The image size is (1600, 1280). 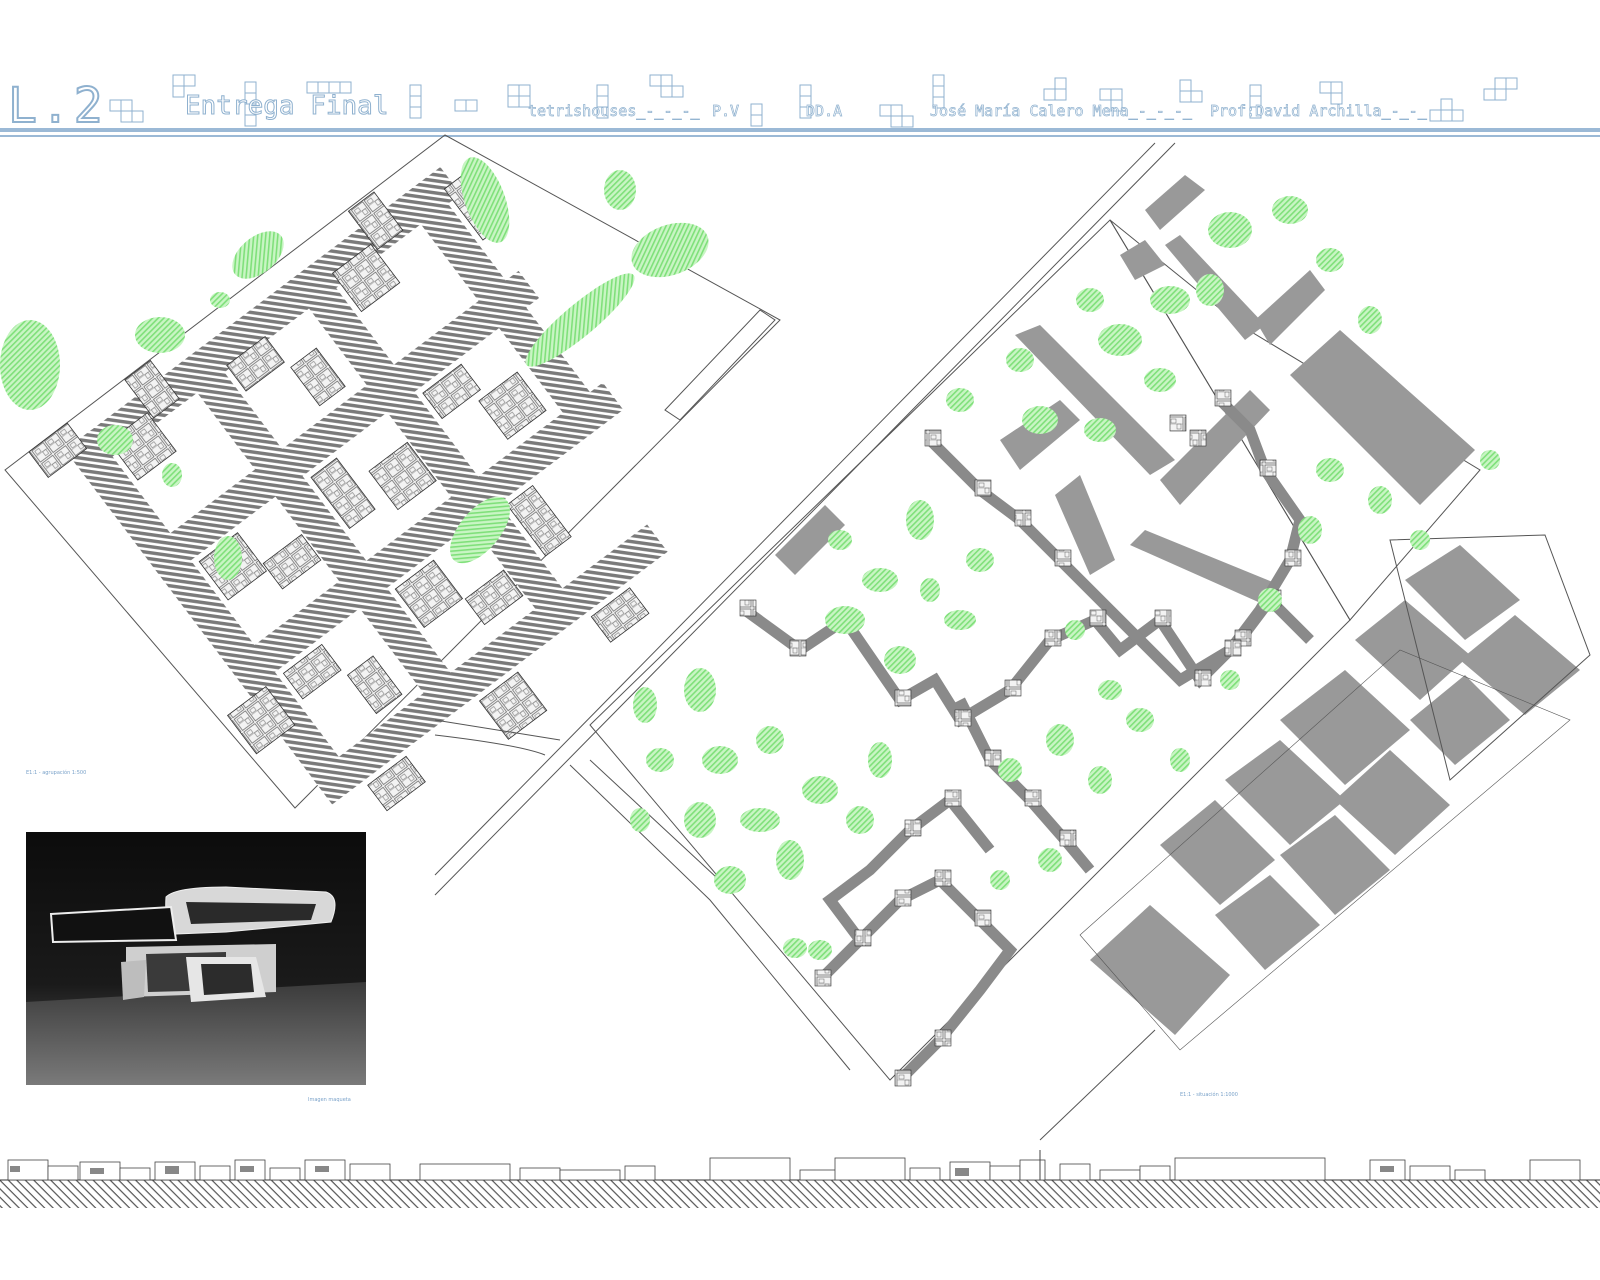 What do you see at coordinates (196, 958) in the screenshot?
I see `model-photo` at bounding box center [196, 958].